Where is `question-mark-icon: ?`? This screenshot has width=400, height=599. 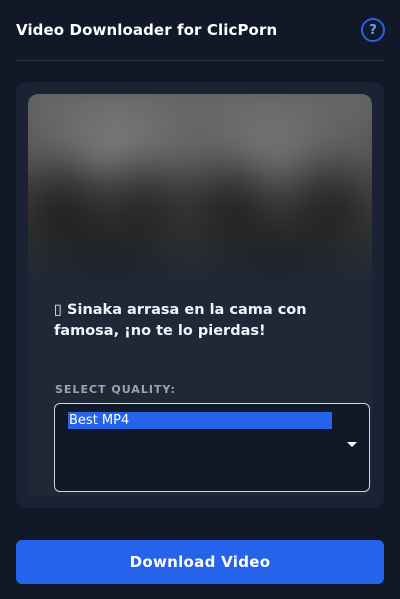
question-mark-icon: ? is located at coordinates (373, 30).